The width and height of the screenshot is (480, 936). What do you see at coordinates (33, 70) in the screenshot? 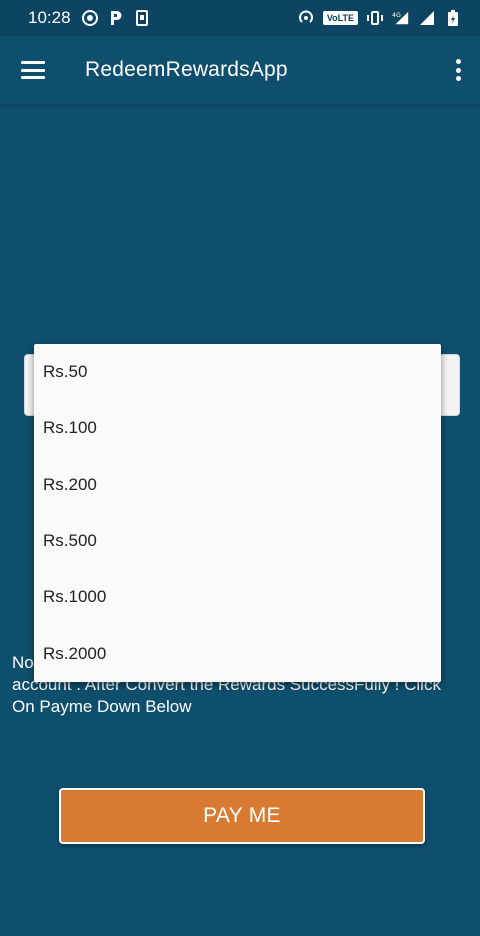
I see `hamburger-menu-icon` at bounding box center [33, 70].